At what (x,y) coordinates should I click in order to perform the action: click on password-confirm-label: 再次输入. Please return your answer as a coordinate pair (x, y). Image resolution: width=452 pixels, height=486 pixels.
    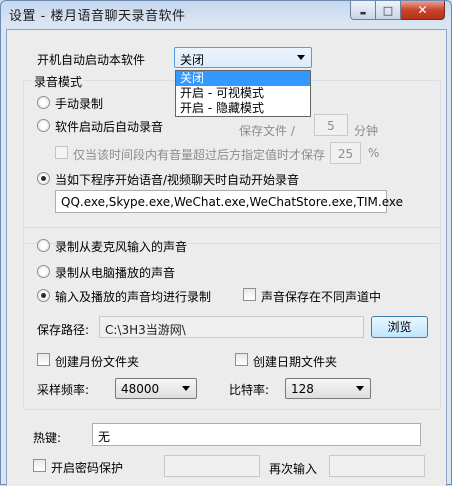
    Looking at the image, I should click on (293, 469).